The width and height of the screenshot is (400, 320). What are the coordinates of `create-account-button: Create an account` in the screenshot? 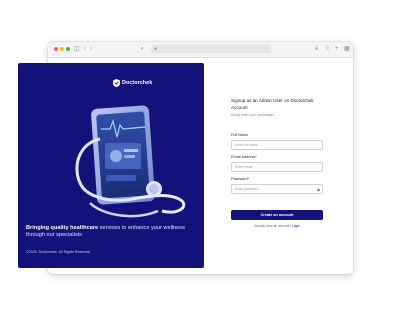 It's located at (277, 215).